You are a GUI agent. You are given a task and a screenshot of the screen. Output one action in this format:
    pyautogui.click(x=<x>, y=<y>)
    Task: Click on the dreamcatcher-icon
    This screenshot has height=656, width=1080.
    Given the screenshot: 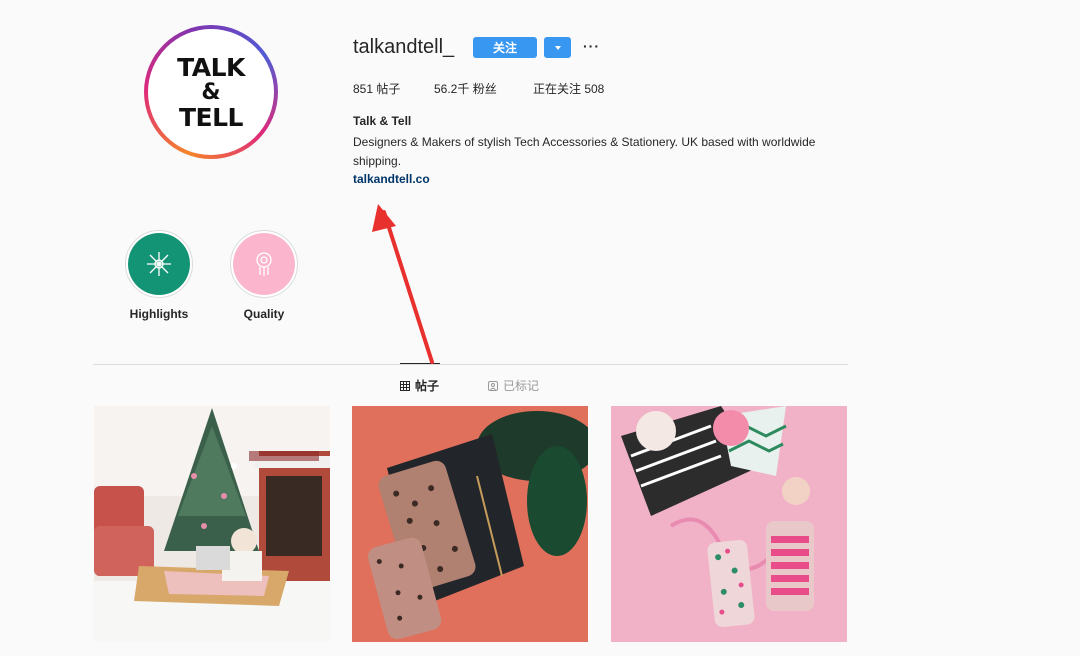 What is the action you would take?
    pyautogui.click(x=264, y=264)
    